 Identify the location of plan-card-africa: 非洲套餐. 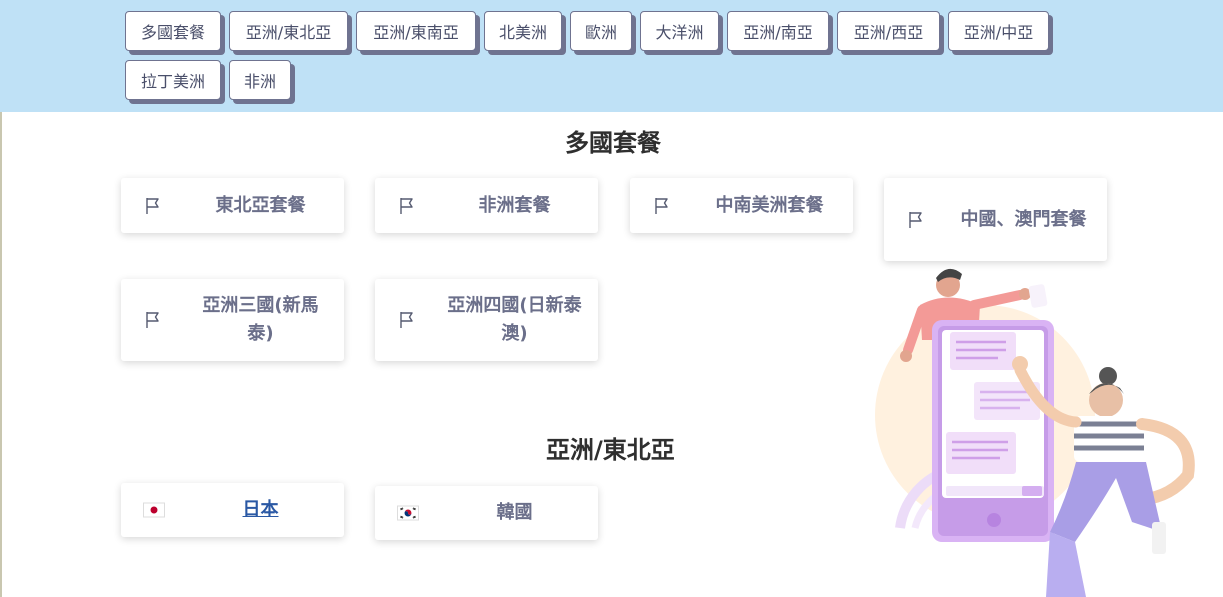
(486, 205).